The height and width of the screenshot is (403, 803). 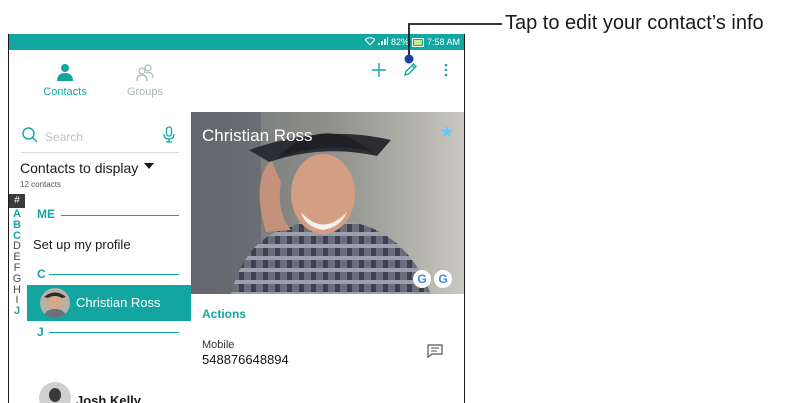 What do you see at coordinates (435, 353) in the screenshot?
I see `message-icon` at bounding box center [435, 353].